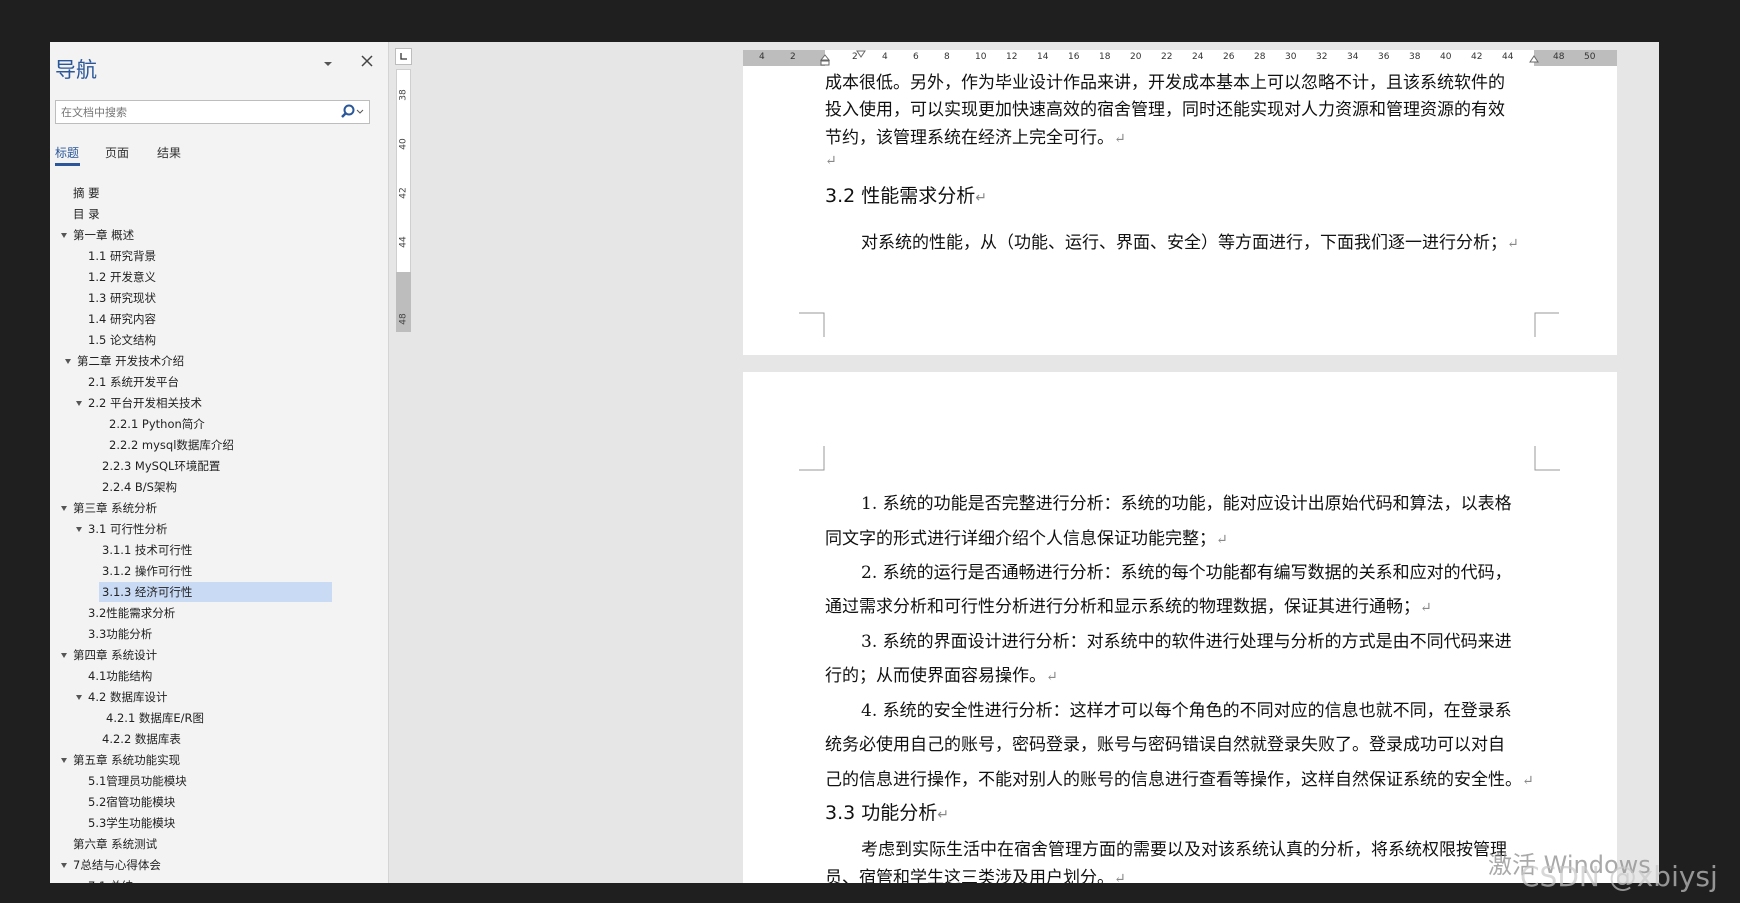  I want to click on empty-paragraph: ↵, so click(831, 161).